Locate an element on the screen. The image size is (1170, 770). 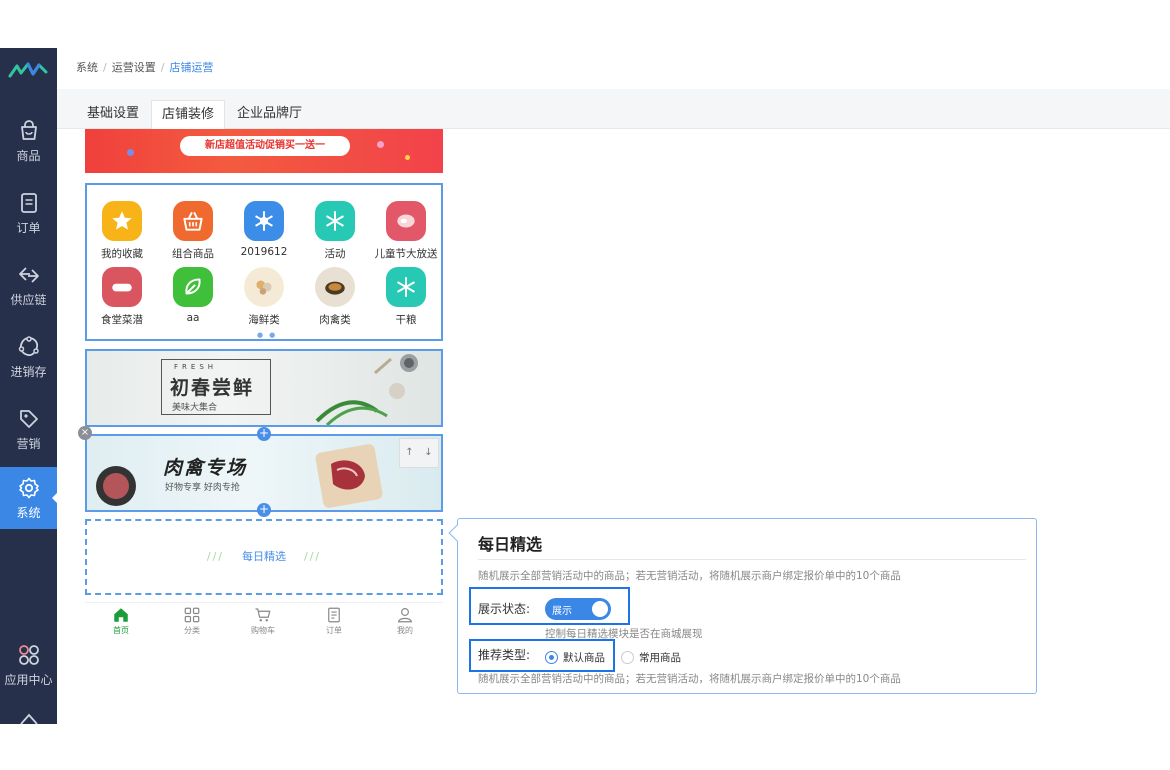
tab-store-decoration: 店铺装修 is located at coordinates (188, 115).